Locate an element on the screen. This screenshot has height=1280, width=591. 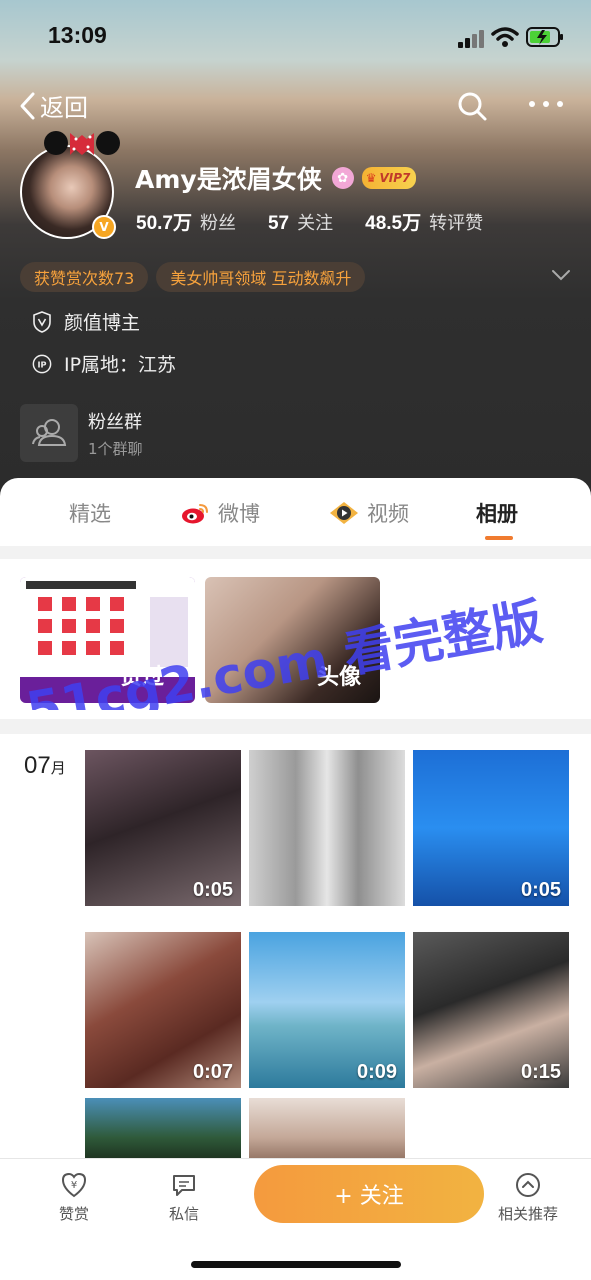
tab-weibo: 微博 is located at coordinates (220, 513).